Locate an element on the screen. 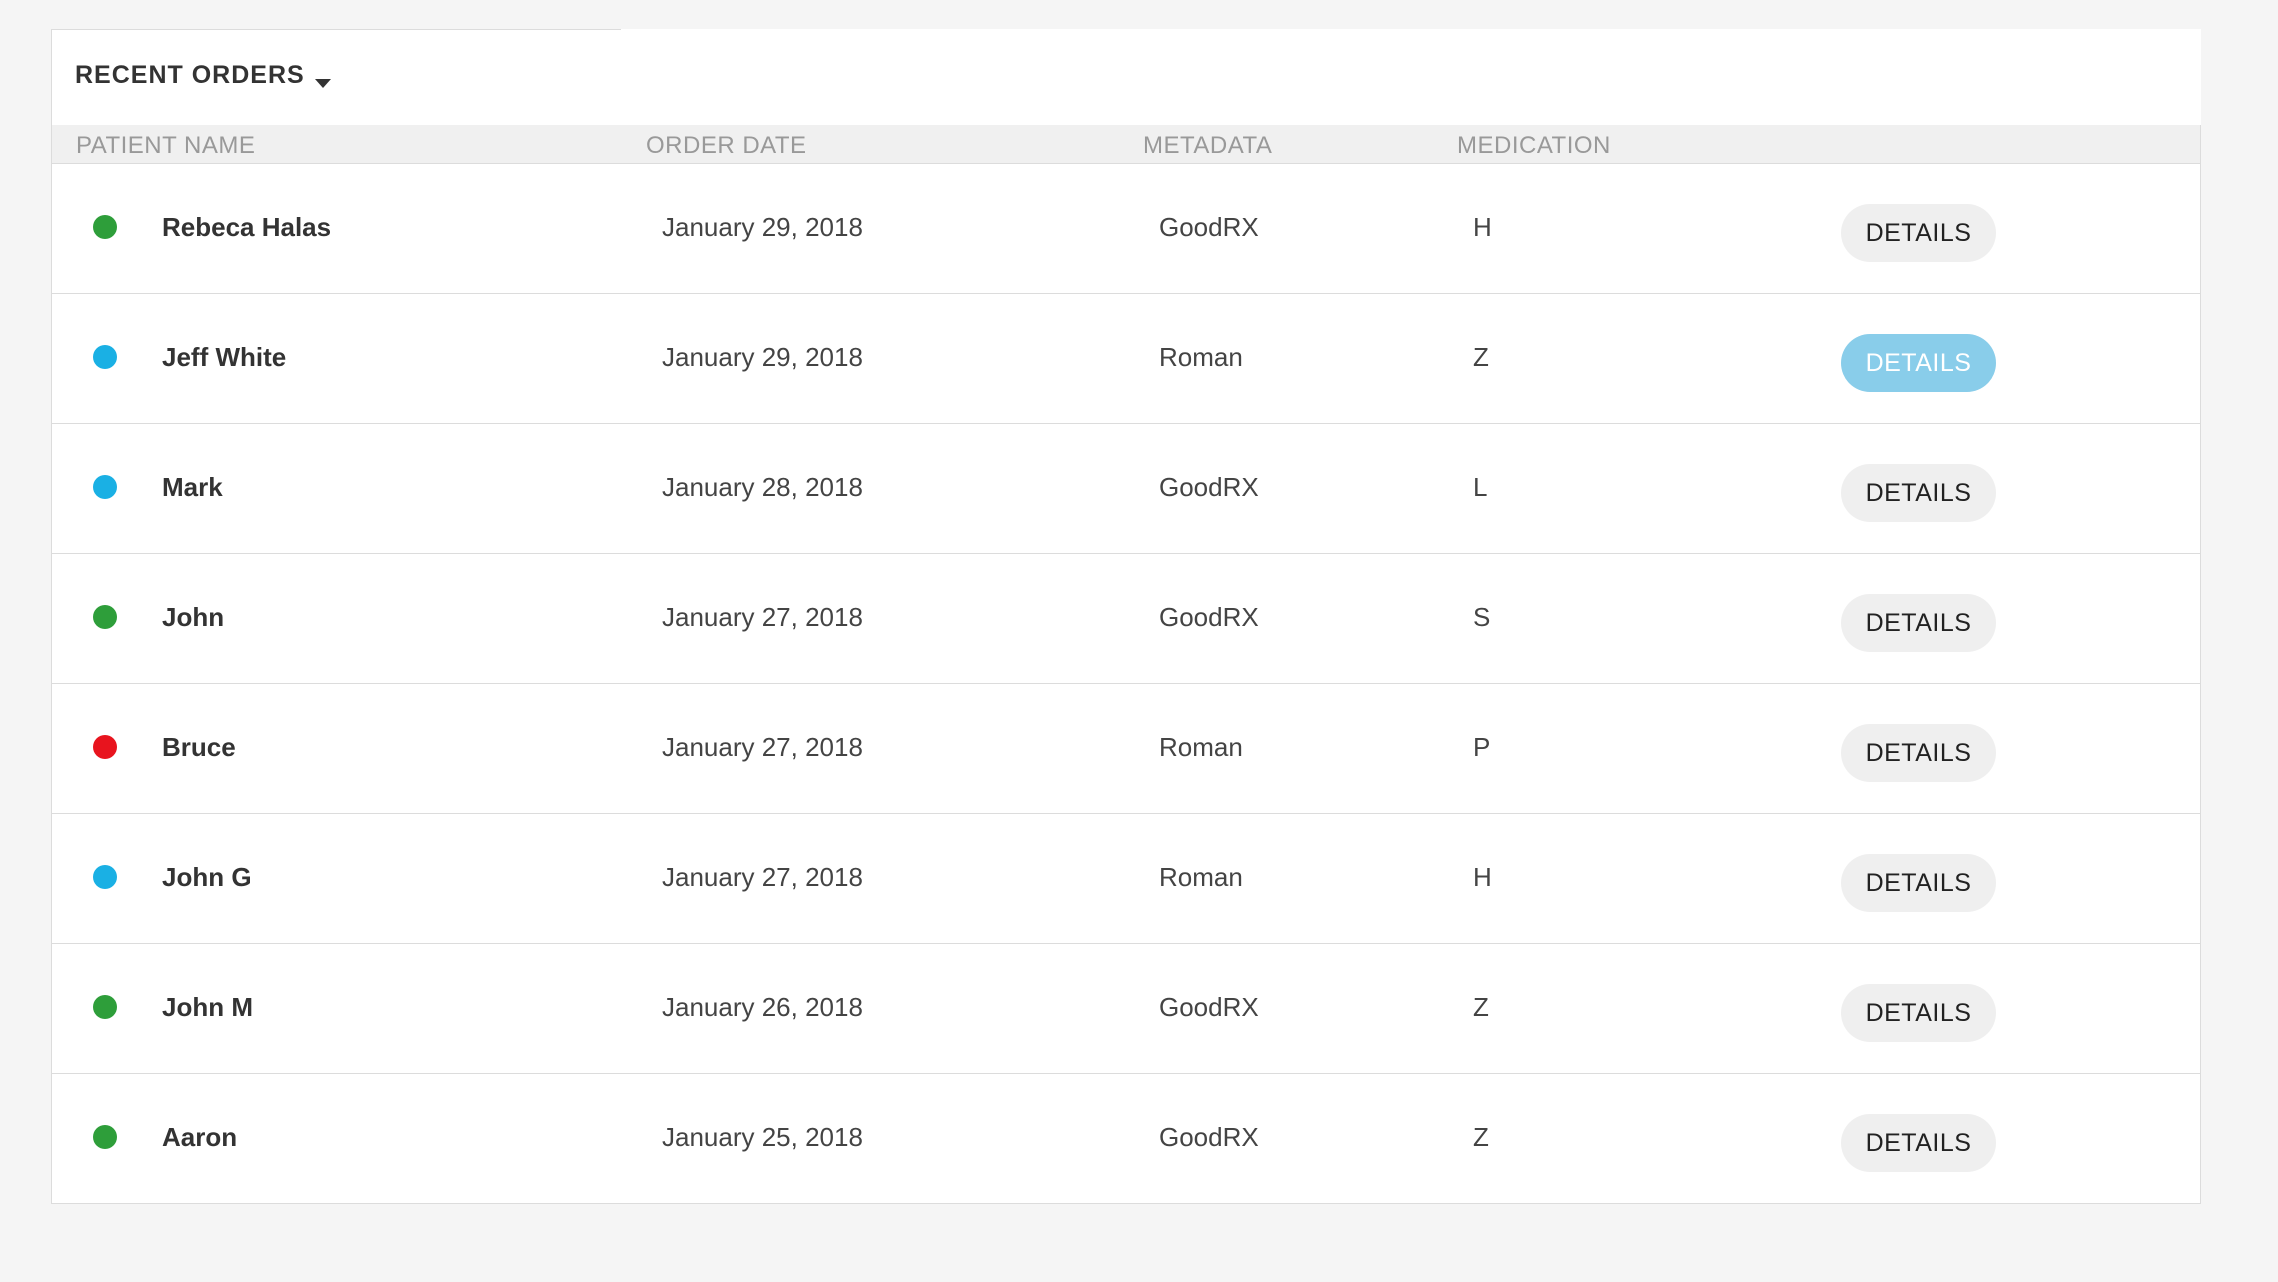 The height and width of the screenshot is (1282, 2278). patient-name: Mark is located at coordinates (192, 487).